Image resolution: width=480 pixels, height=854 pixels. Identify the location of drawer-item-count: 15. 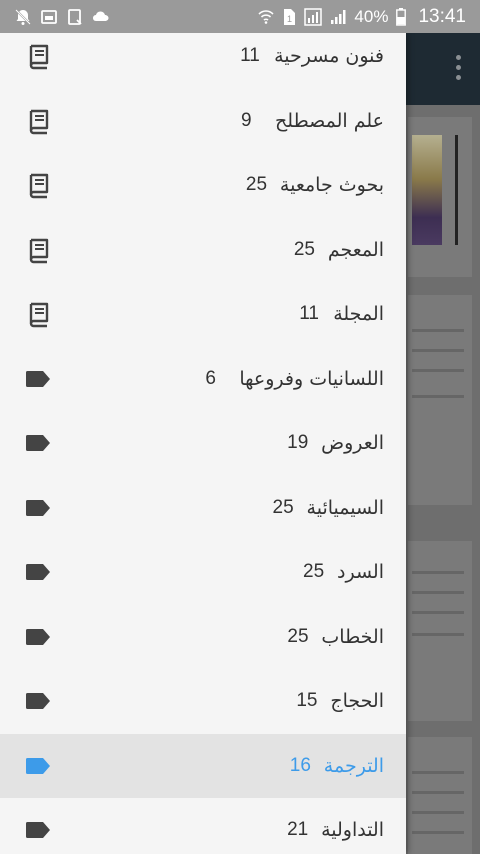
(307, 701).